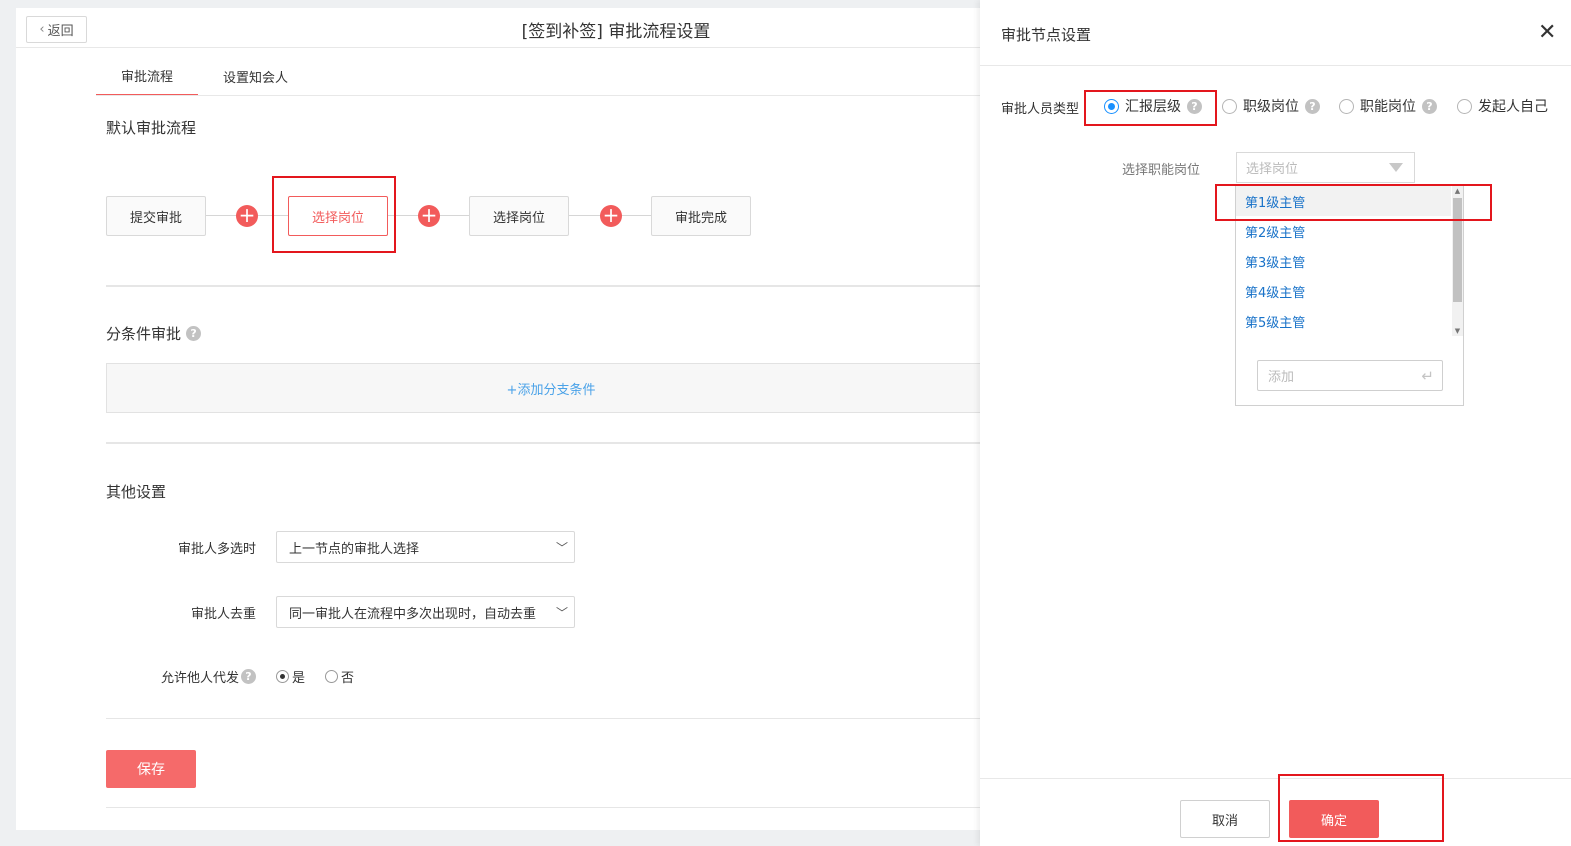 The height and width of the screenshot is (846, 1571). What do you see at coordinates (348, 678) in the screenshot?
I see `radio-no-label: 否` at bounding box center [348, 678].